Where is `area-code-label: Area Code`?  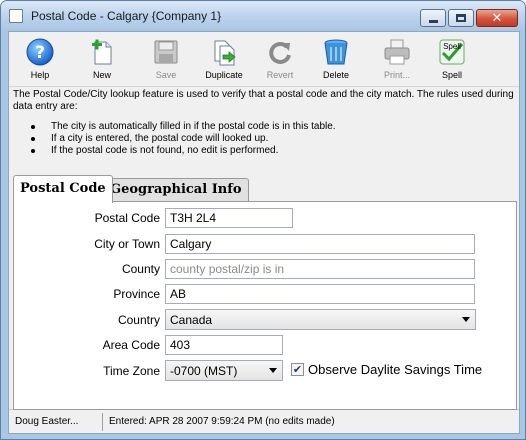 area-code-label: Area Code is located at coordinates (131, 345).